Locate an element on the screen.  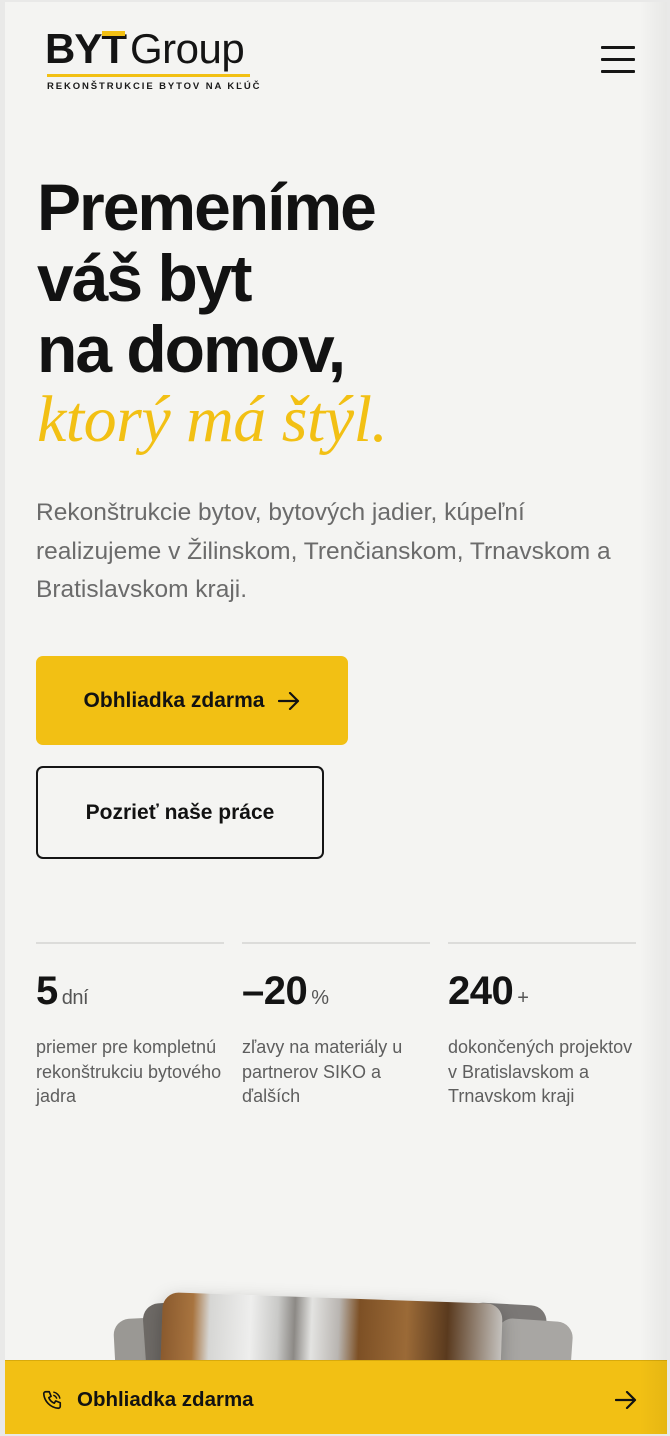
logo-group: Group is located at coordinates (187, 48).